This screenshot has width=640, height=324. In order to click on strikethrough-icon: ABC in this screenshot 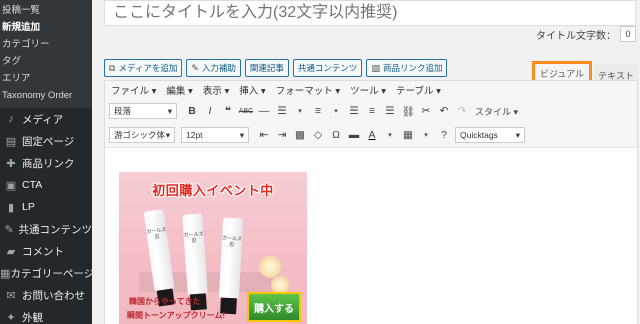, I will do `click(246, 111)`.